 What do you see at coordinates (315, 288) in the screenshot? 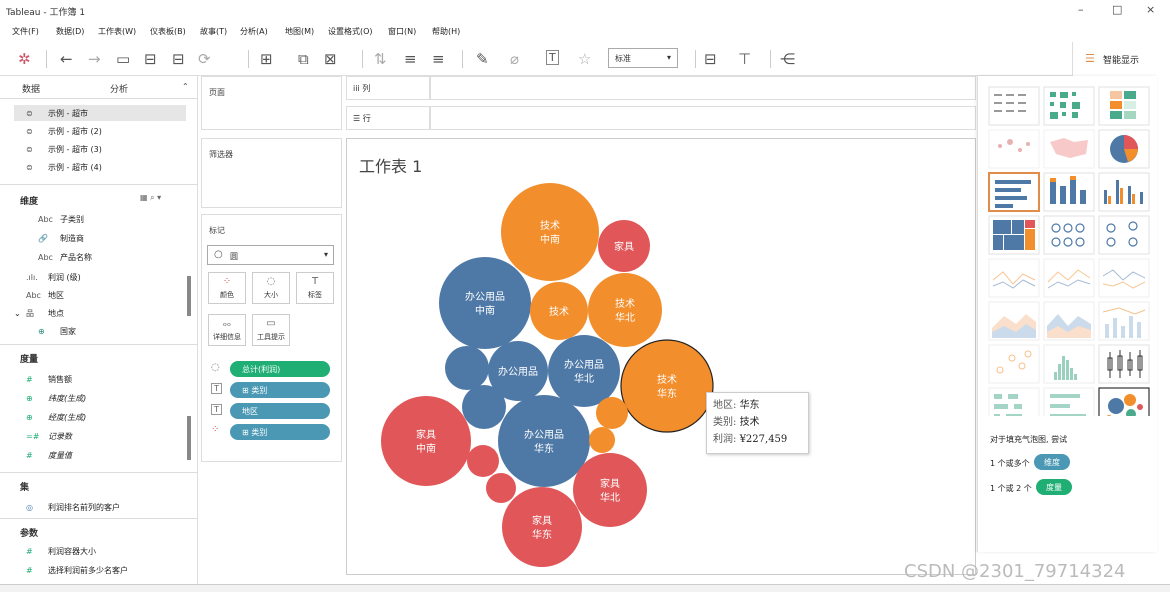
I see `label-button: T 标签` at bounding box center [315, 288].